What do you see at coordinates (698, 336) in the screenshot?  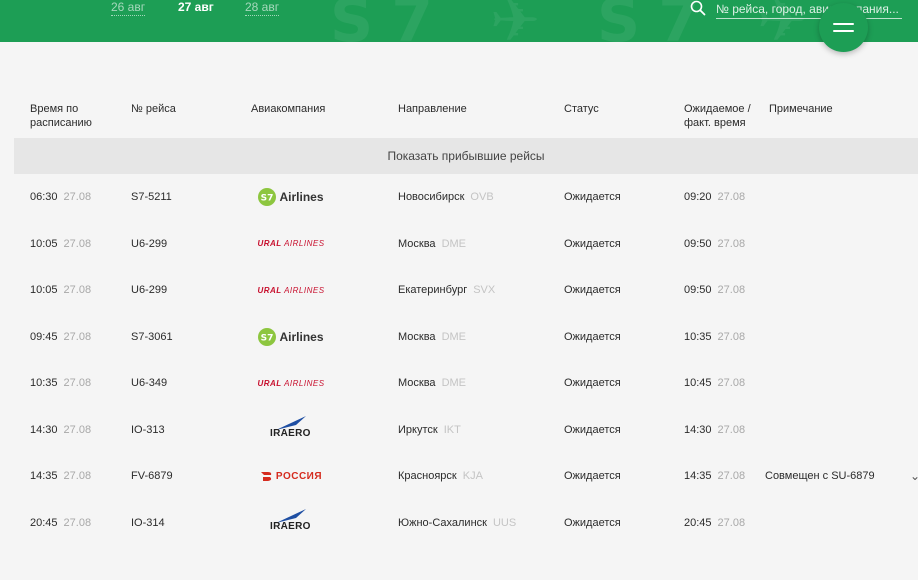 I see `expected-time: 10:35` at bounding box center [698, 336].